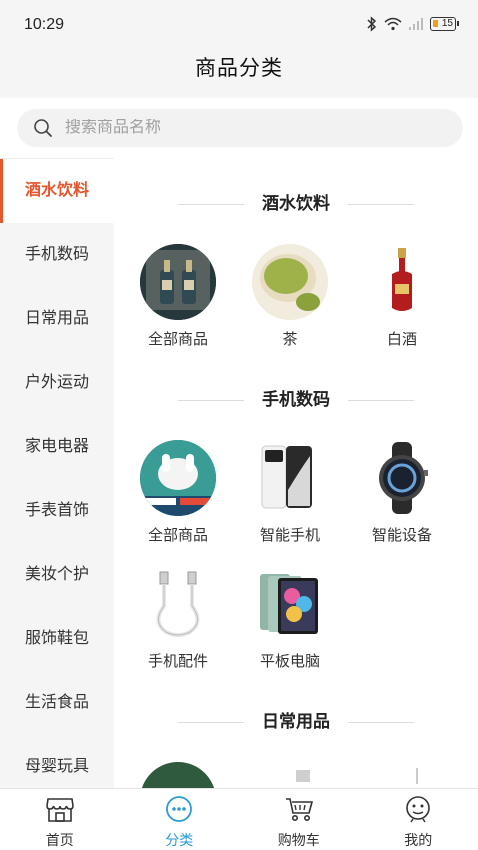 The image size is (478, 850). Describe the element at coordinates (43, 128) in the screenshot. I see `search-icon` at that location.